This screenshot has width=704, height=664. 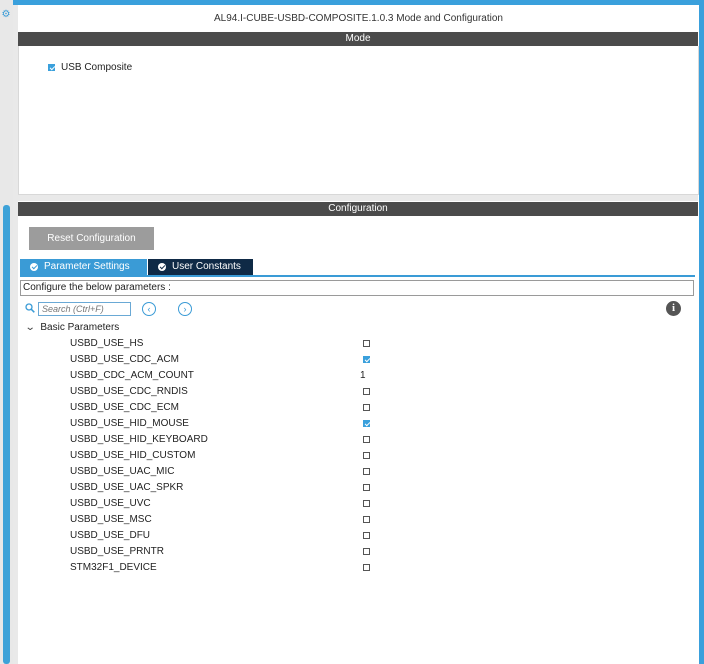 What do you see at coordinates (132, 375) in the screenshot?
I see `parameter-name: USBD_CDC_ACM_COUNT` at bounding box center [132, 375].